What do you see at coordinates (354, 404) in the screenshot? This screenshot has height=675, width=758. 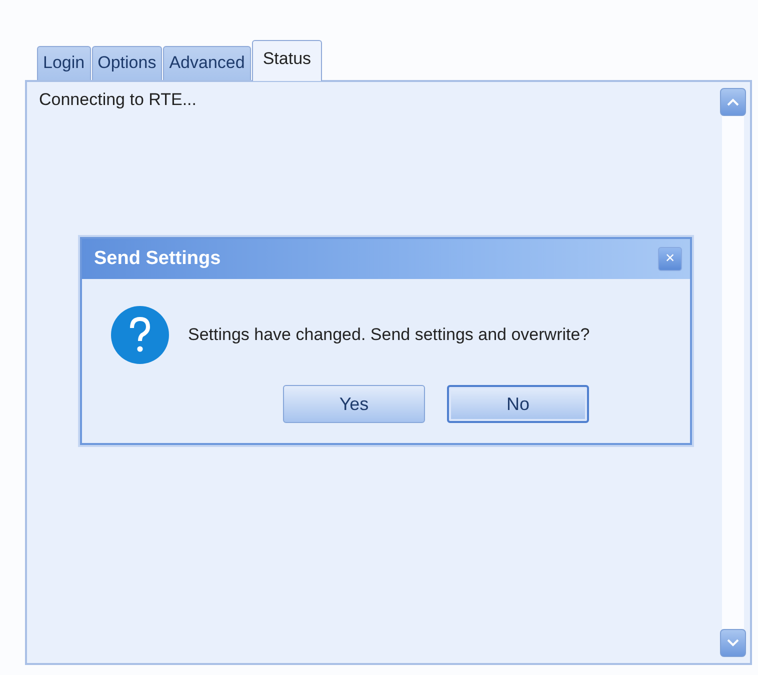 I see `dialog-button: Yes` at bounding box center [354, 404].